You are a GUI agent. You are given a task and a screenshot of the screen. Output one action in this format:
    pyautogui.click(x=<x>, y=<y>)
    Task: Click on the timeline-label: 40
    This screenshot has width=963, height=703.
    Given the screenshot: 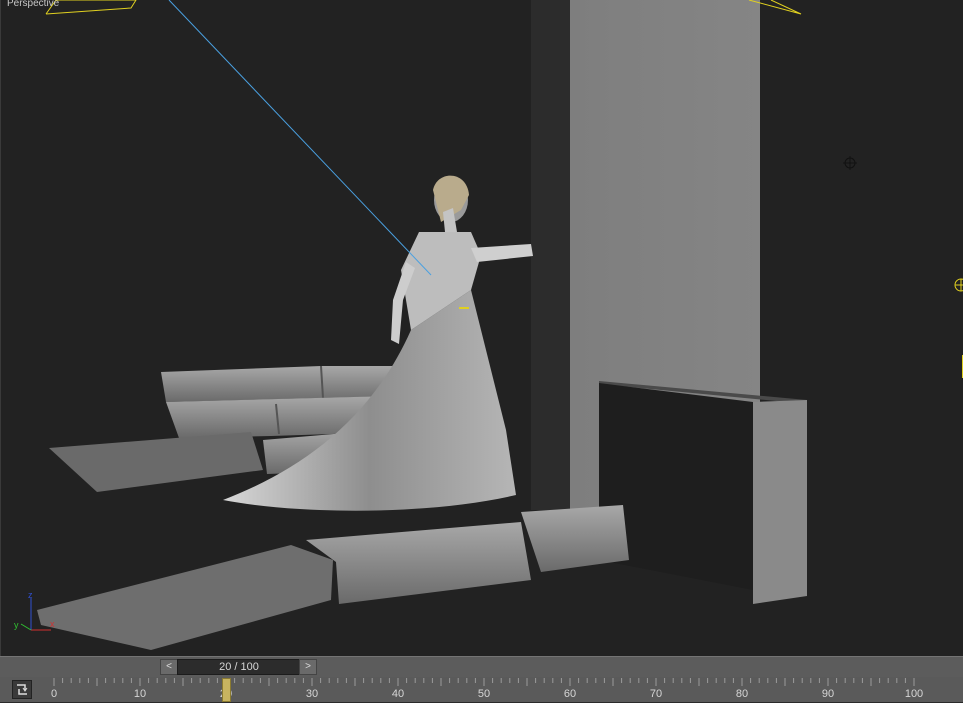 What is the action you would take?
    pyautogui.click(x=398, y=694)
    